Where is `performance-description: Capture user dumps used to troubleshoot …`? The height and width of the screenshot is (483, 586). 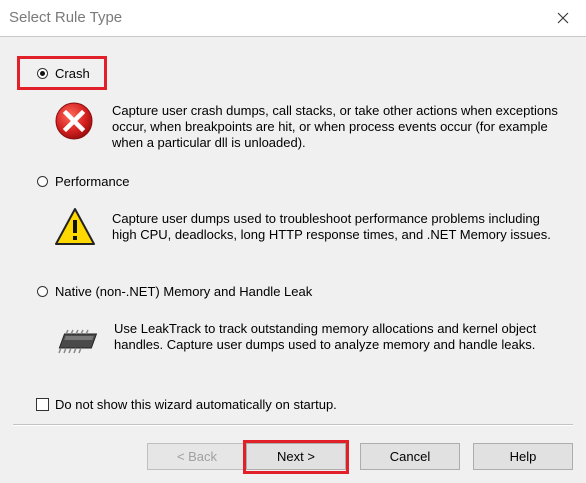 performance-description: Capture user dumps used to troubleshoot … is located at coordinates (331, 226).